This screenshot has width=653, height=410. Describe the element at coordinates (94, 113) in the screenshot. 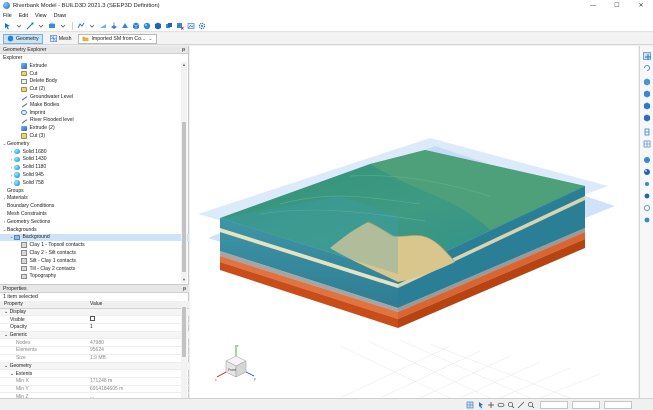

I see `tree-item: Imprint` at that location.